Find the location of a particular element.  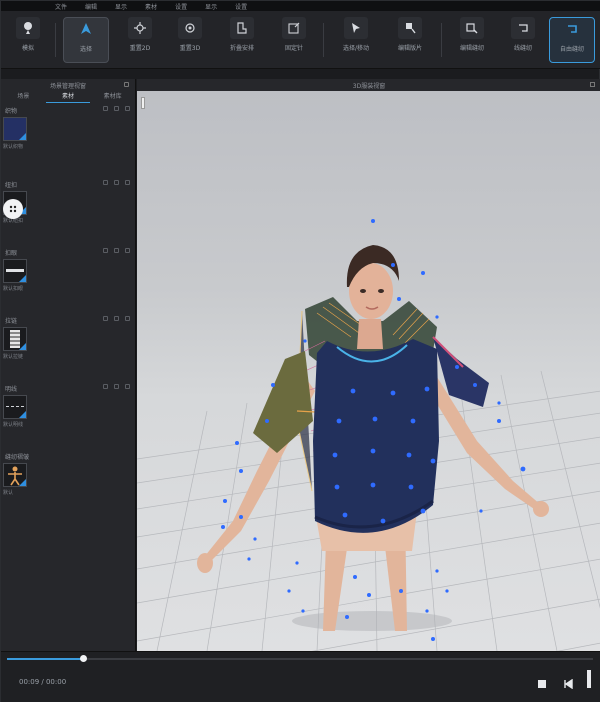

timeline-handle is located at coordinates (83, 658).